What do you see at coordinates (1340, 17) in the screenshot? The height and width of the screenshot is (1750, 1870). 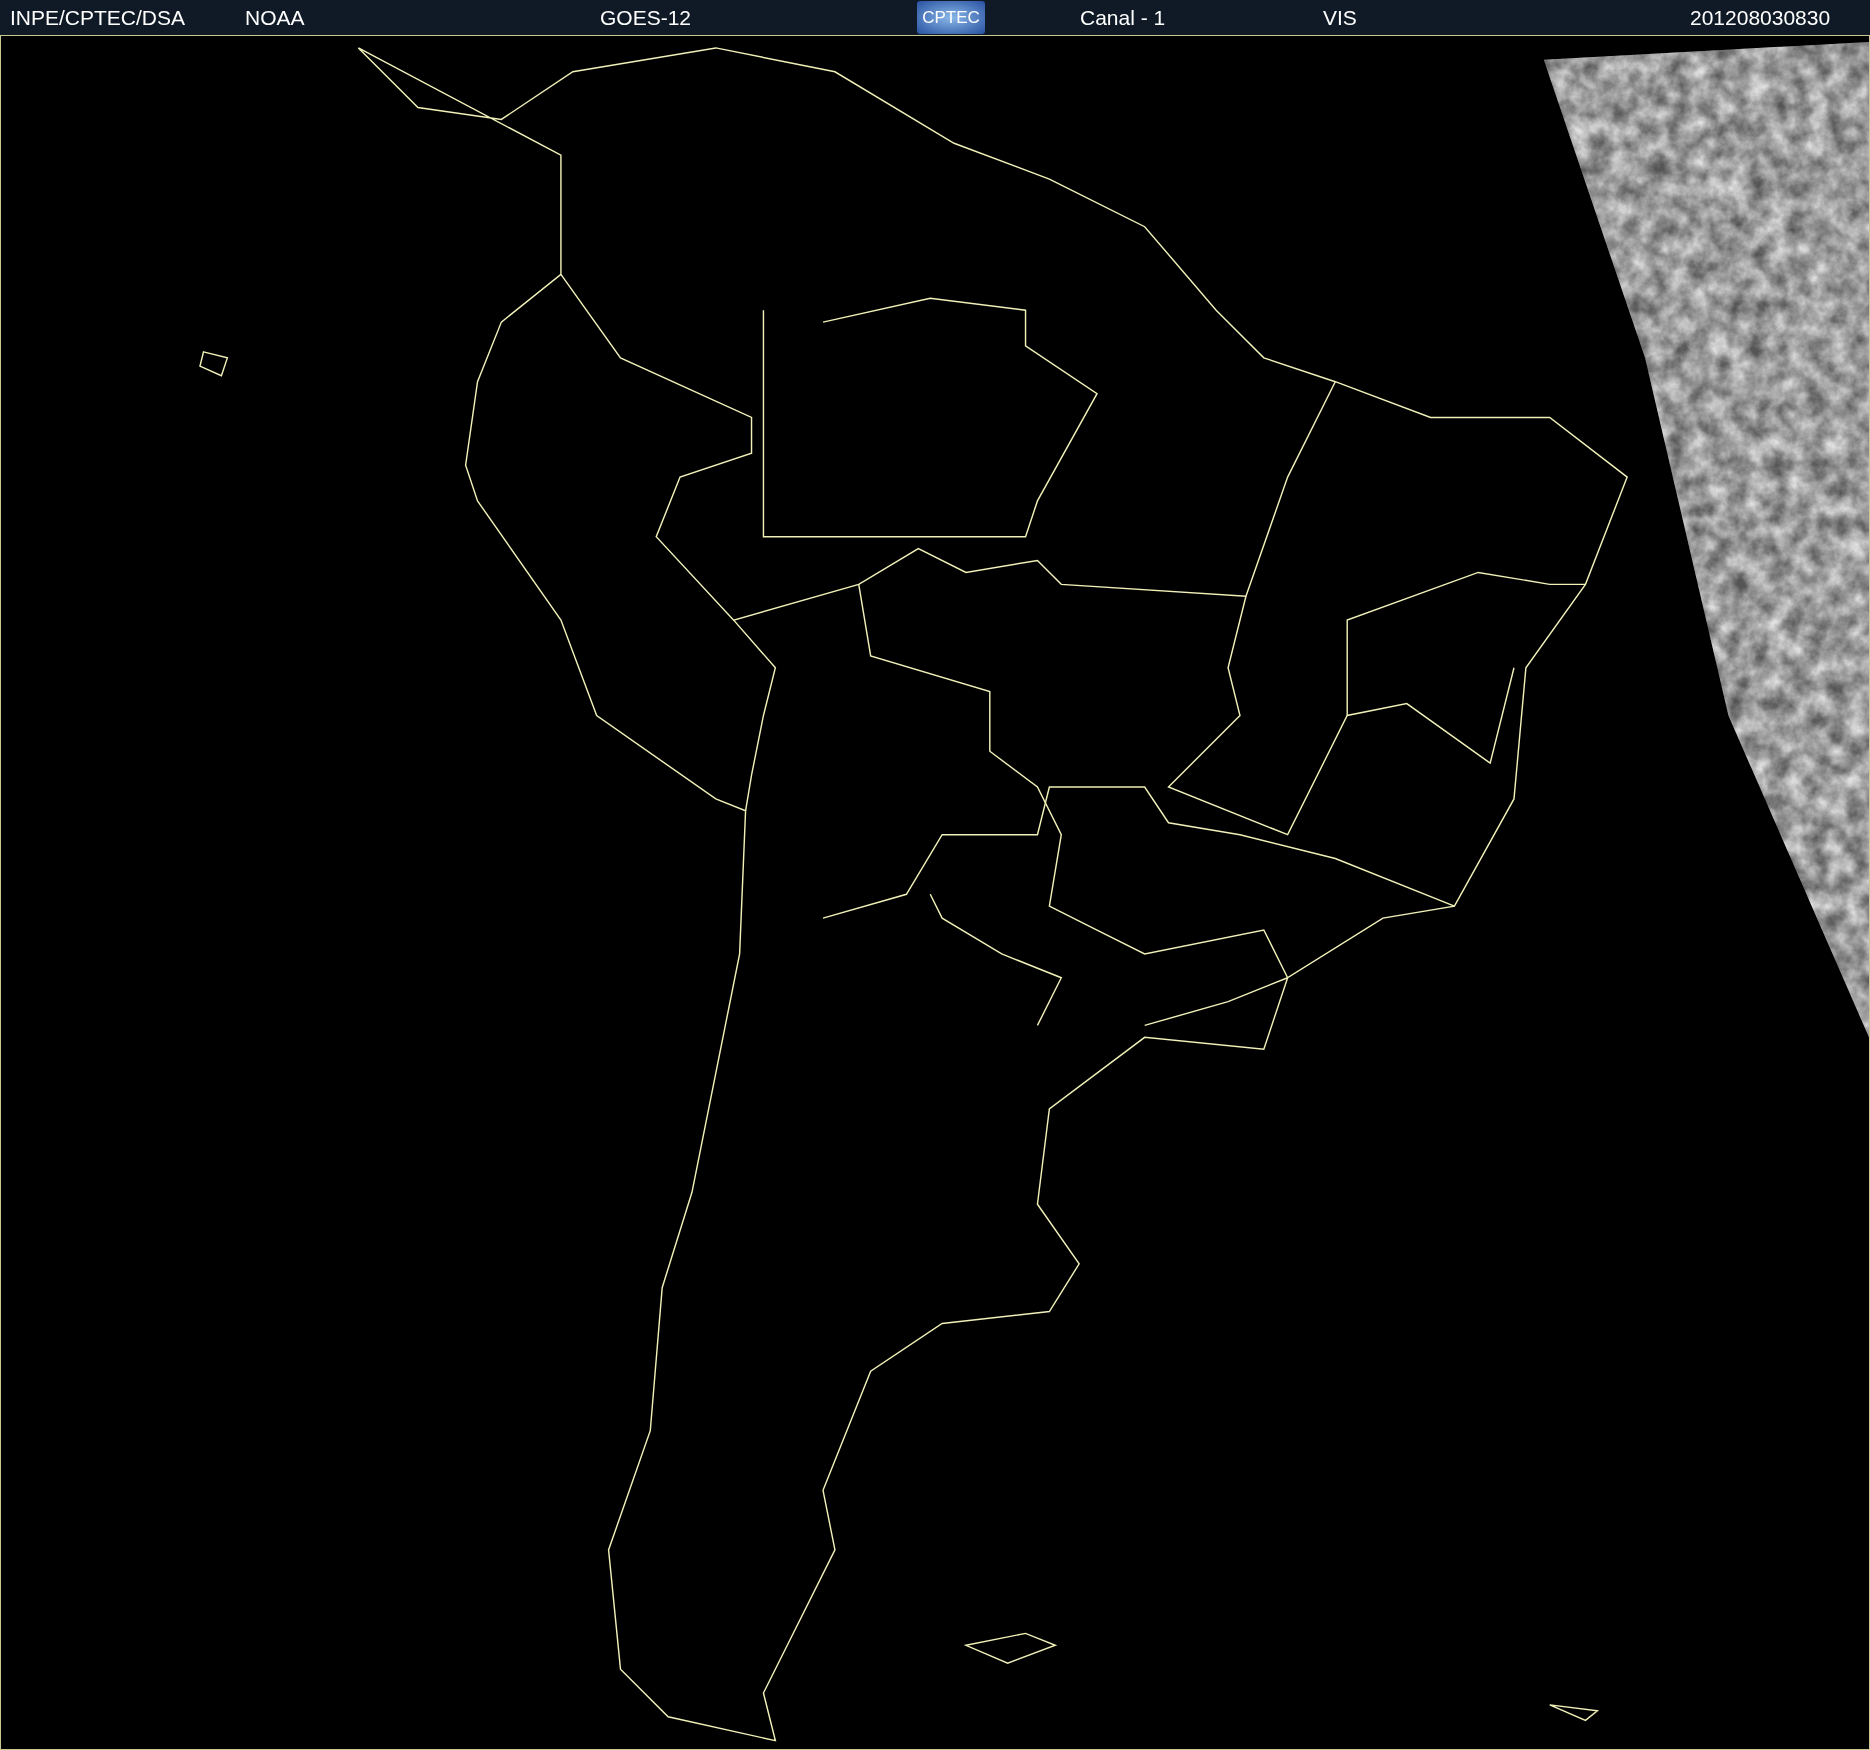 I see `band-label: VIS` at bounding box center [1340, 17].